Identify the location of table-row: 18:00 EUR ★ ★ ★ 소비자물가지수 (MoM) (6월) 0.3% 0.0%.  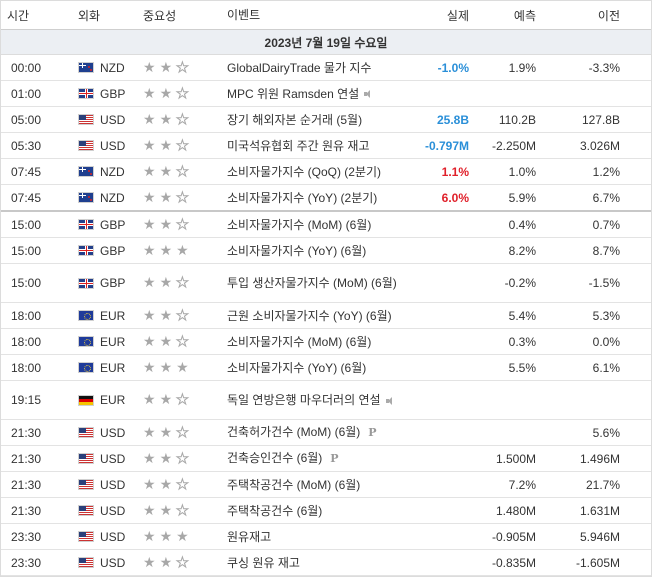
(326, 342).